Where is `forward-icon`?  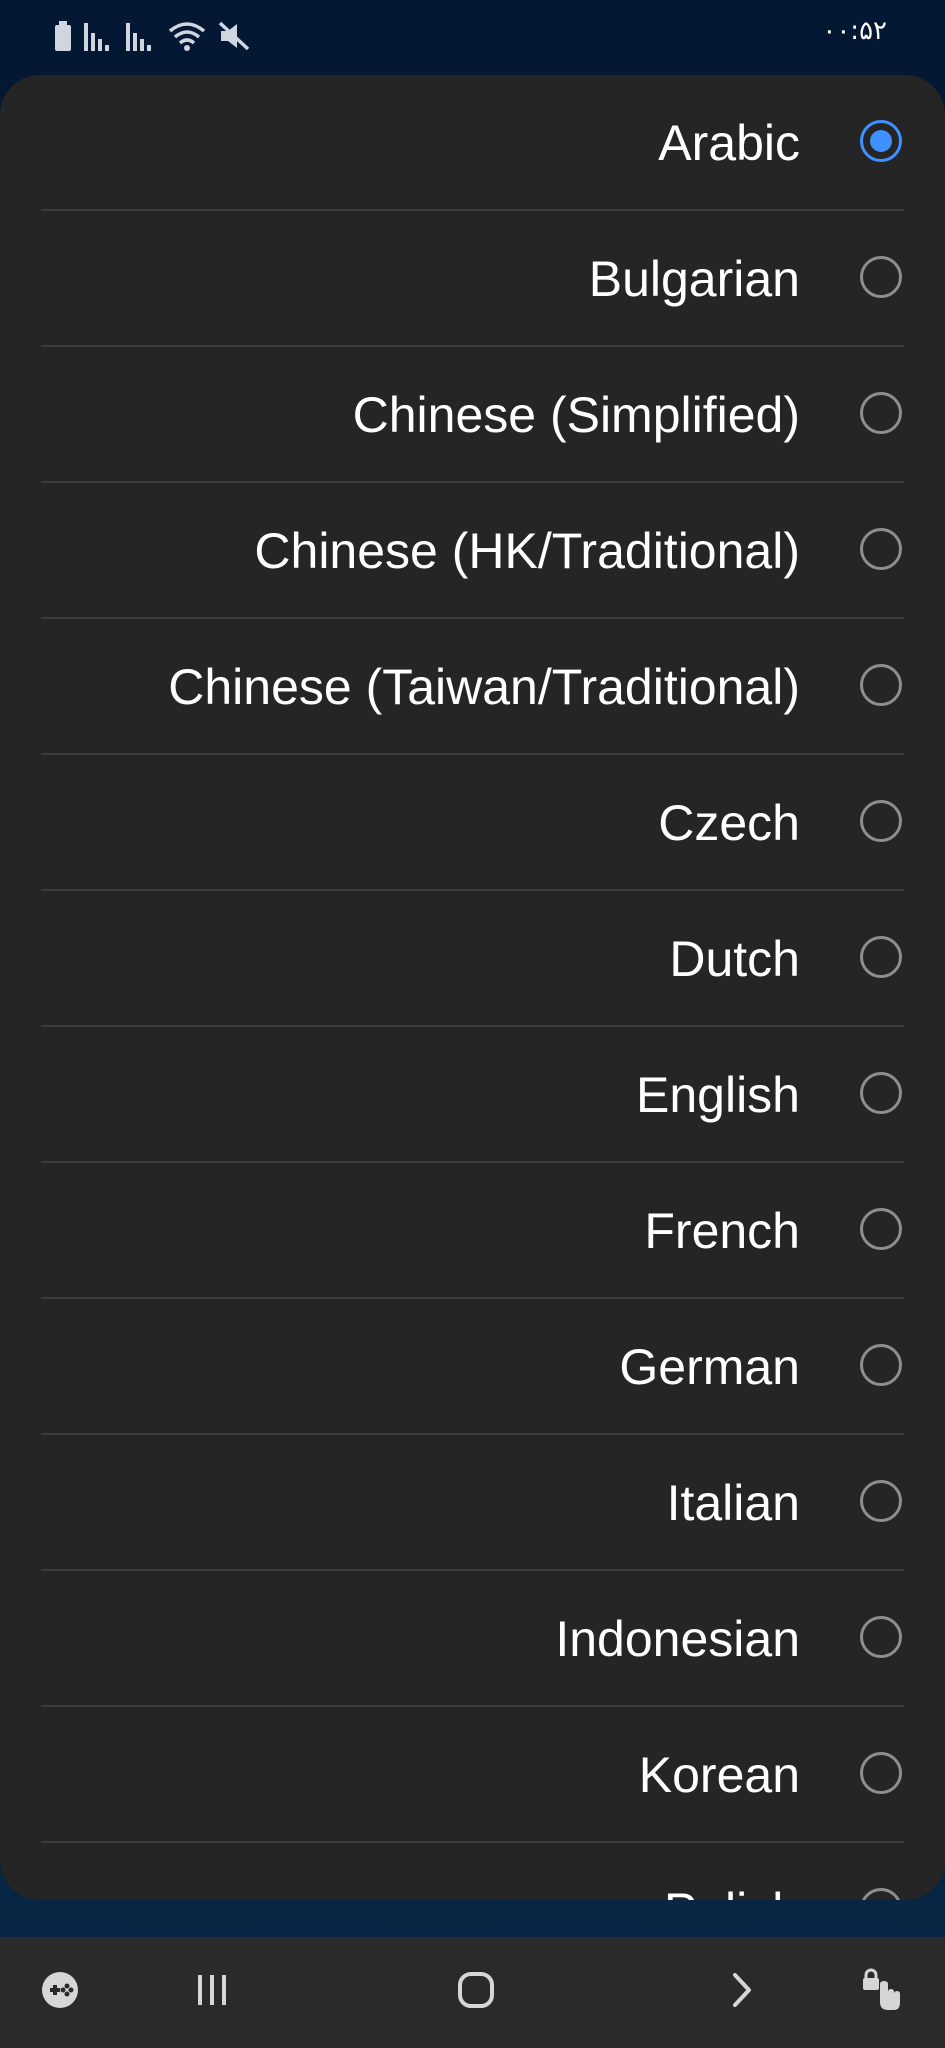 forward-icon is located at coordinates (742, 1992).